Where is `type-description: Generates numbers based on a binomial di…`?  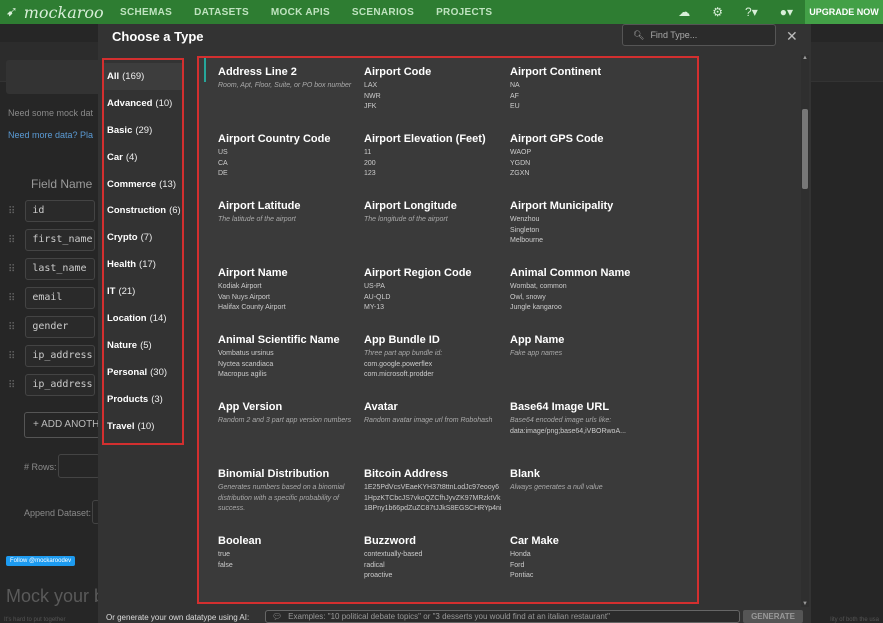 type-description: Generates numbers based on a binomial di… is located at coordinates (281, 498).